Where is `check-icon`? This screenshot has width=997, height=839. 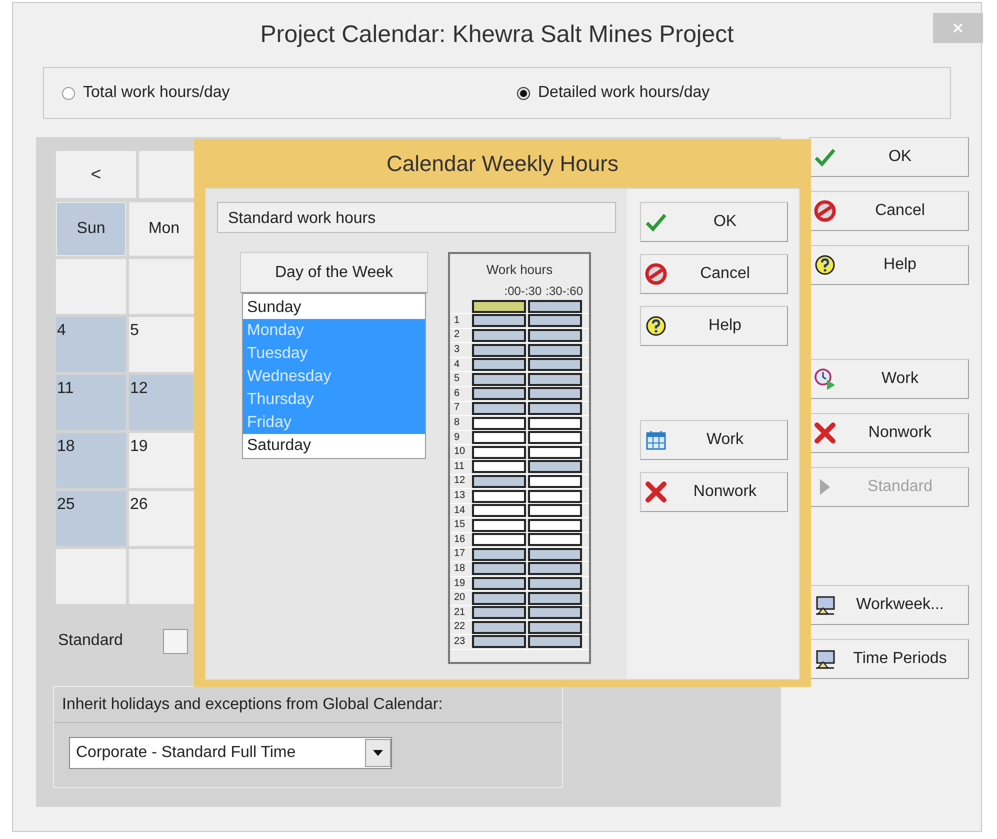
check-icon is located at coordinates (825, 157).